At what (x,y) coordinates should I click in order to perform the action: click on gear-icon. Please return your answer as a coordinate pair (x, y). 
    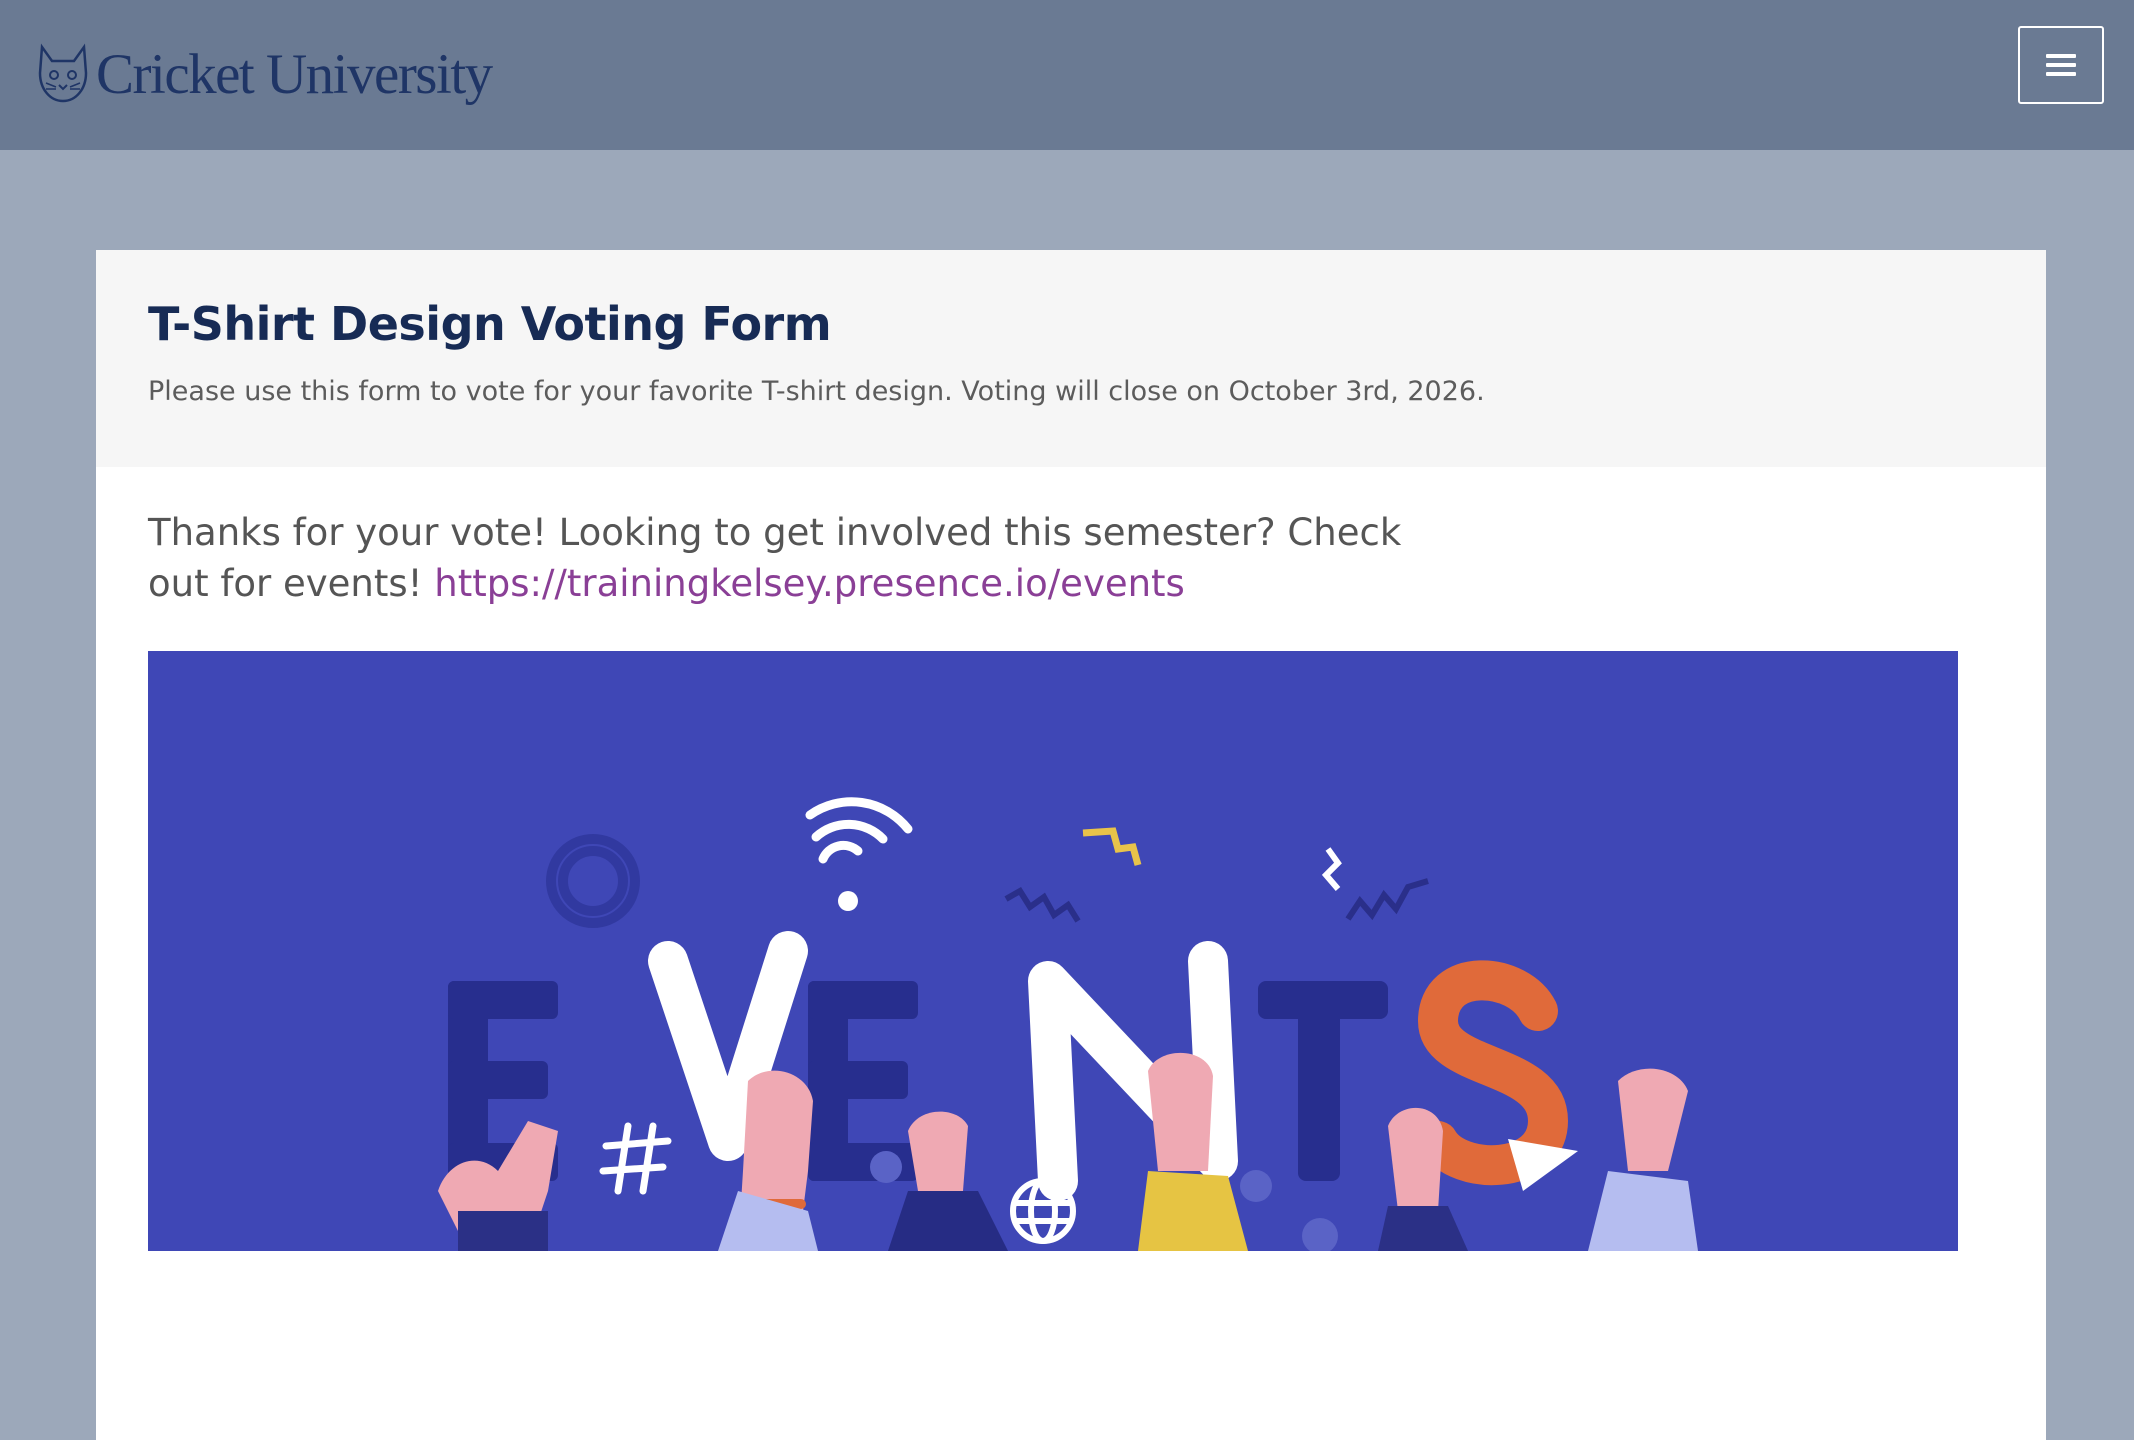
    Looking at the image, I should click on (593, 881).